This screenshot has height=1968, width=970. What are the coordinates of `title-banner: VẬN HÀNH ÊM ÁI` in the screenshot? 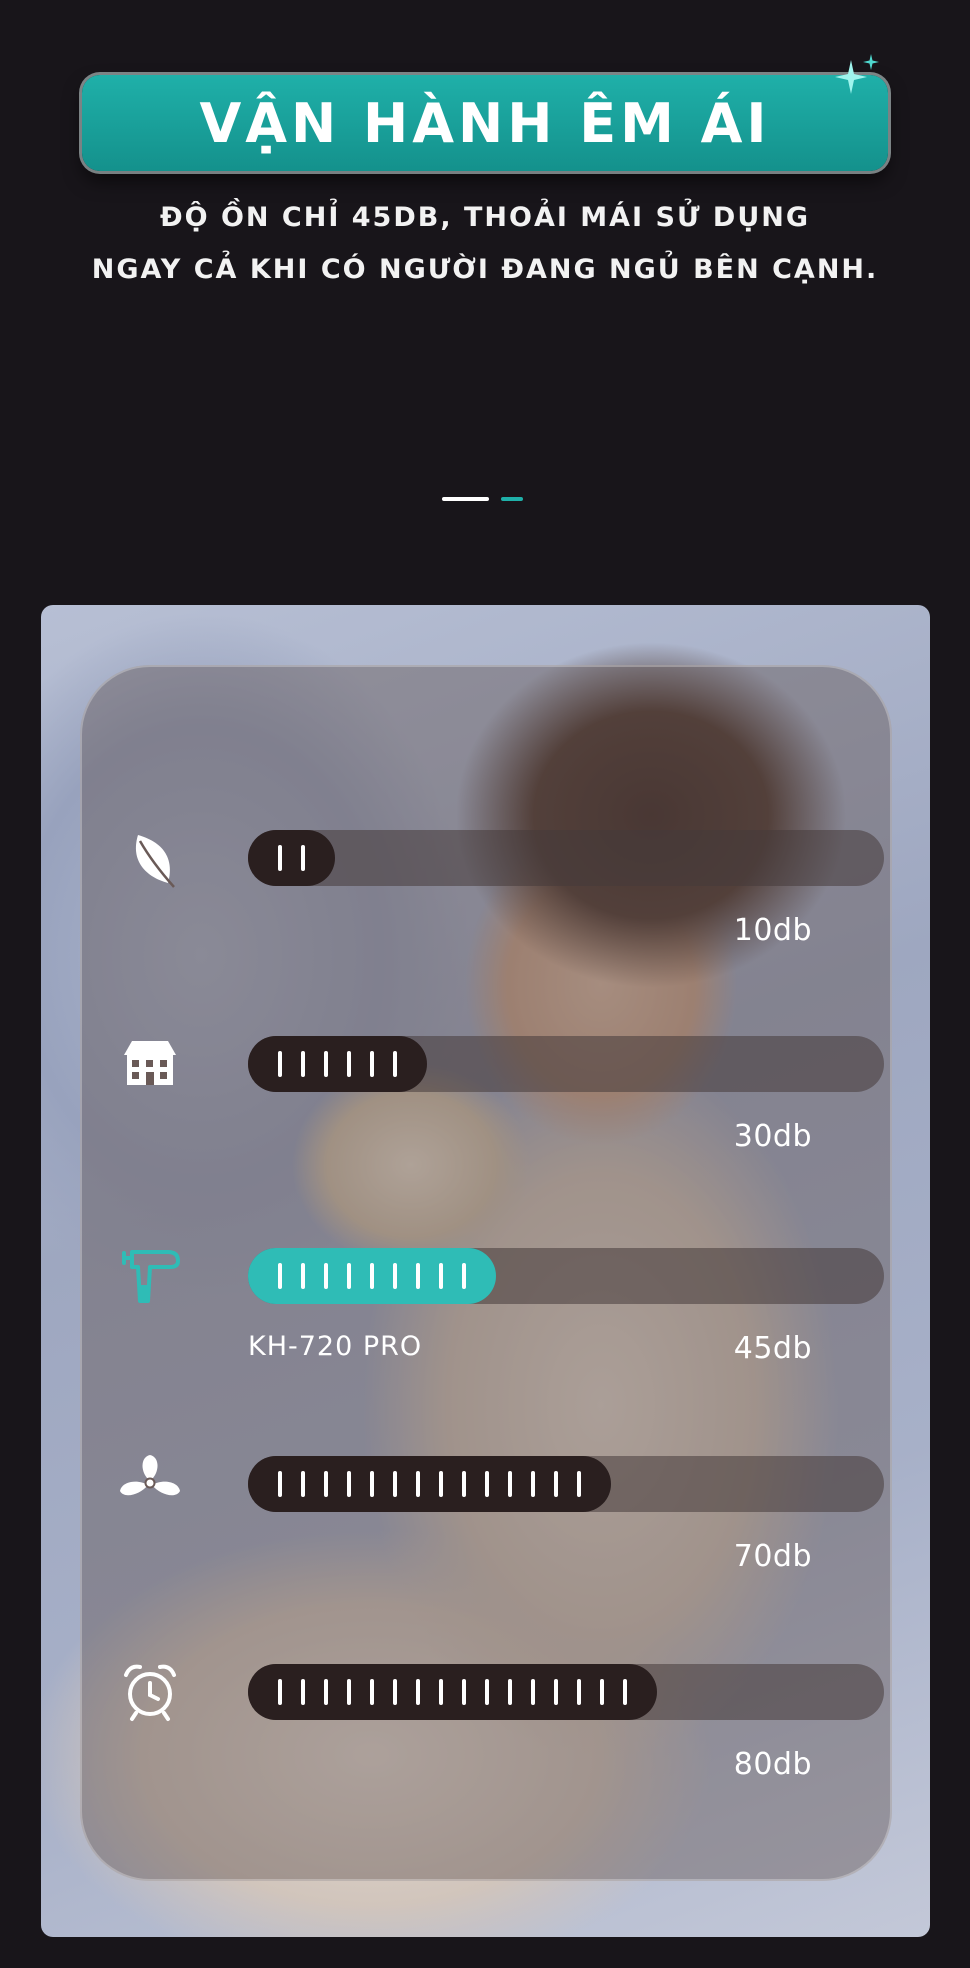 It's located at (485, 123).